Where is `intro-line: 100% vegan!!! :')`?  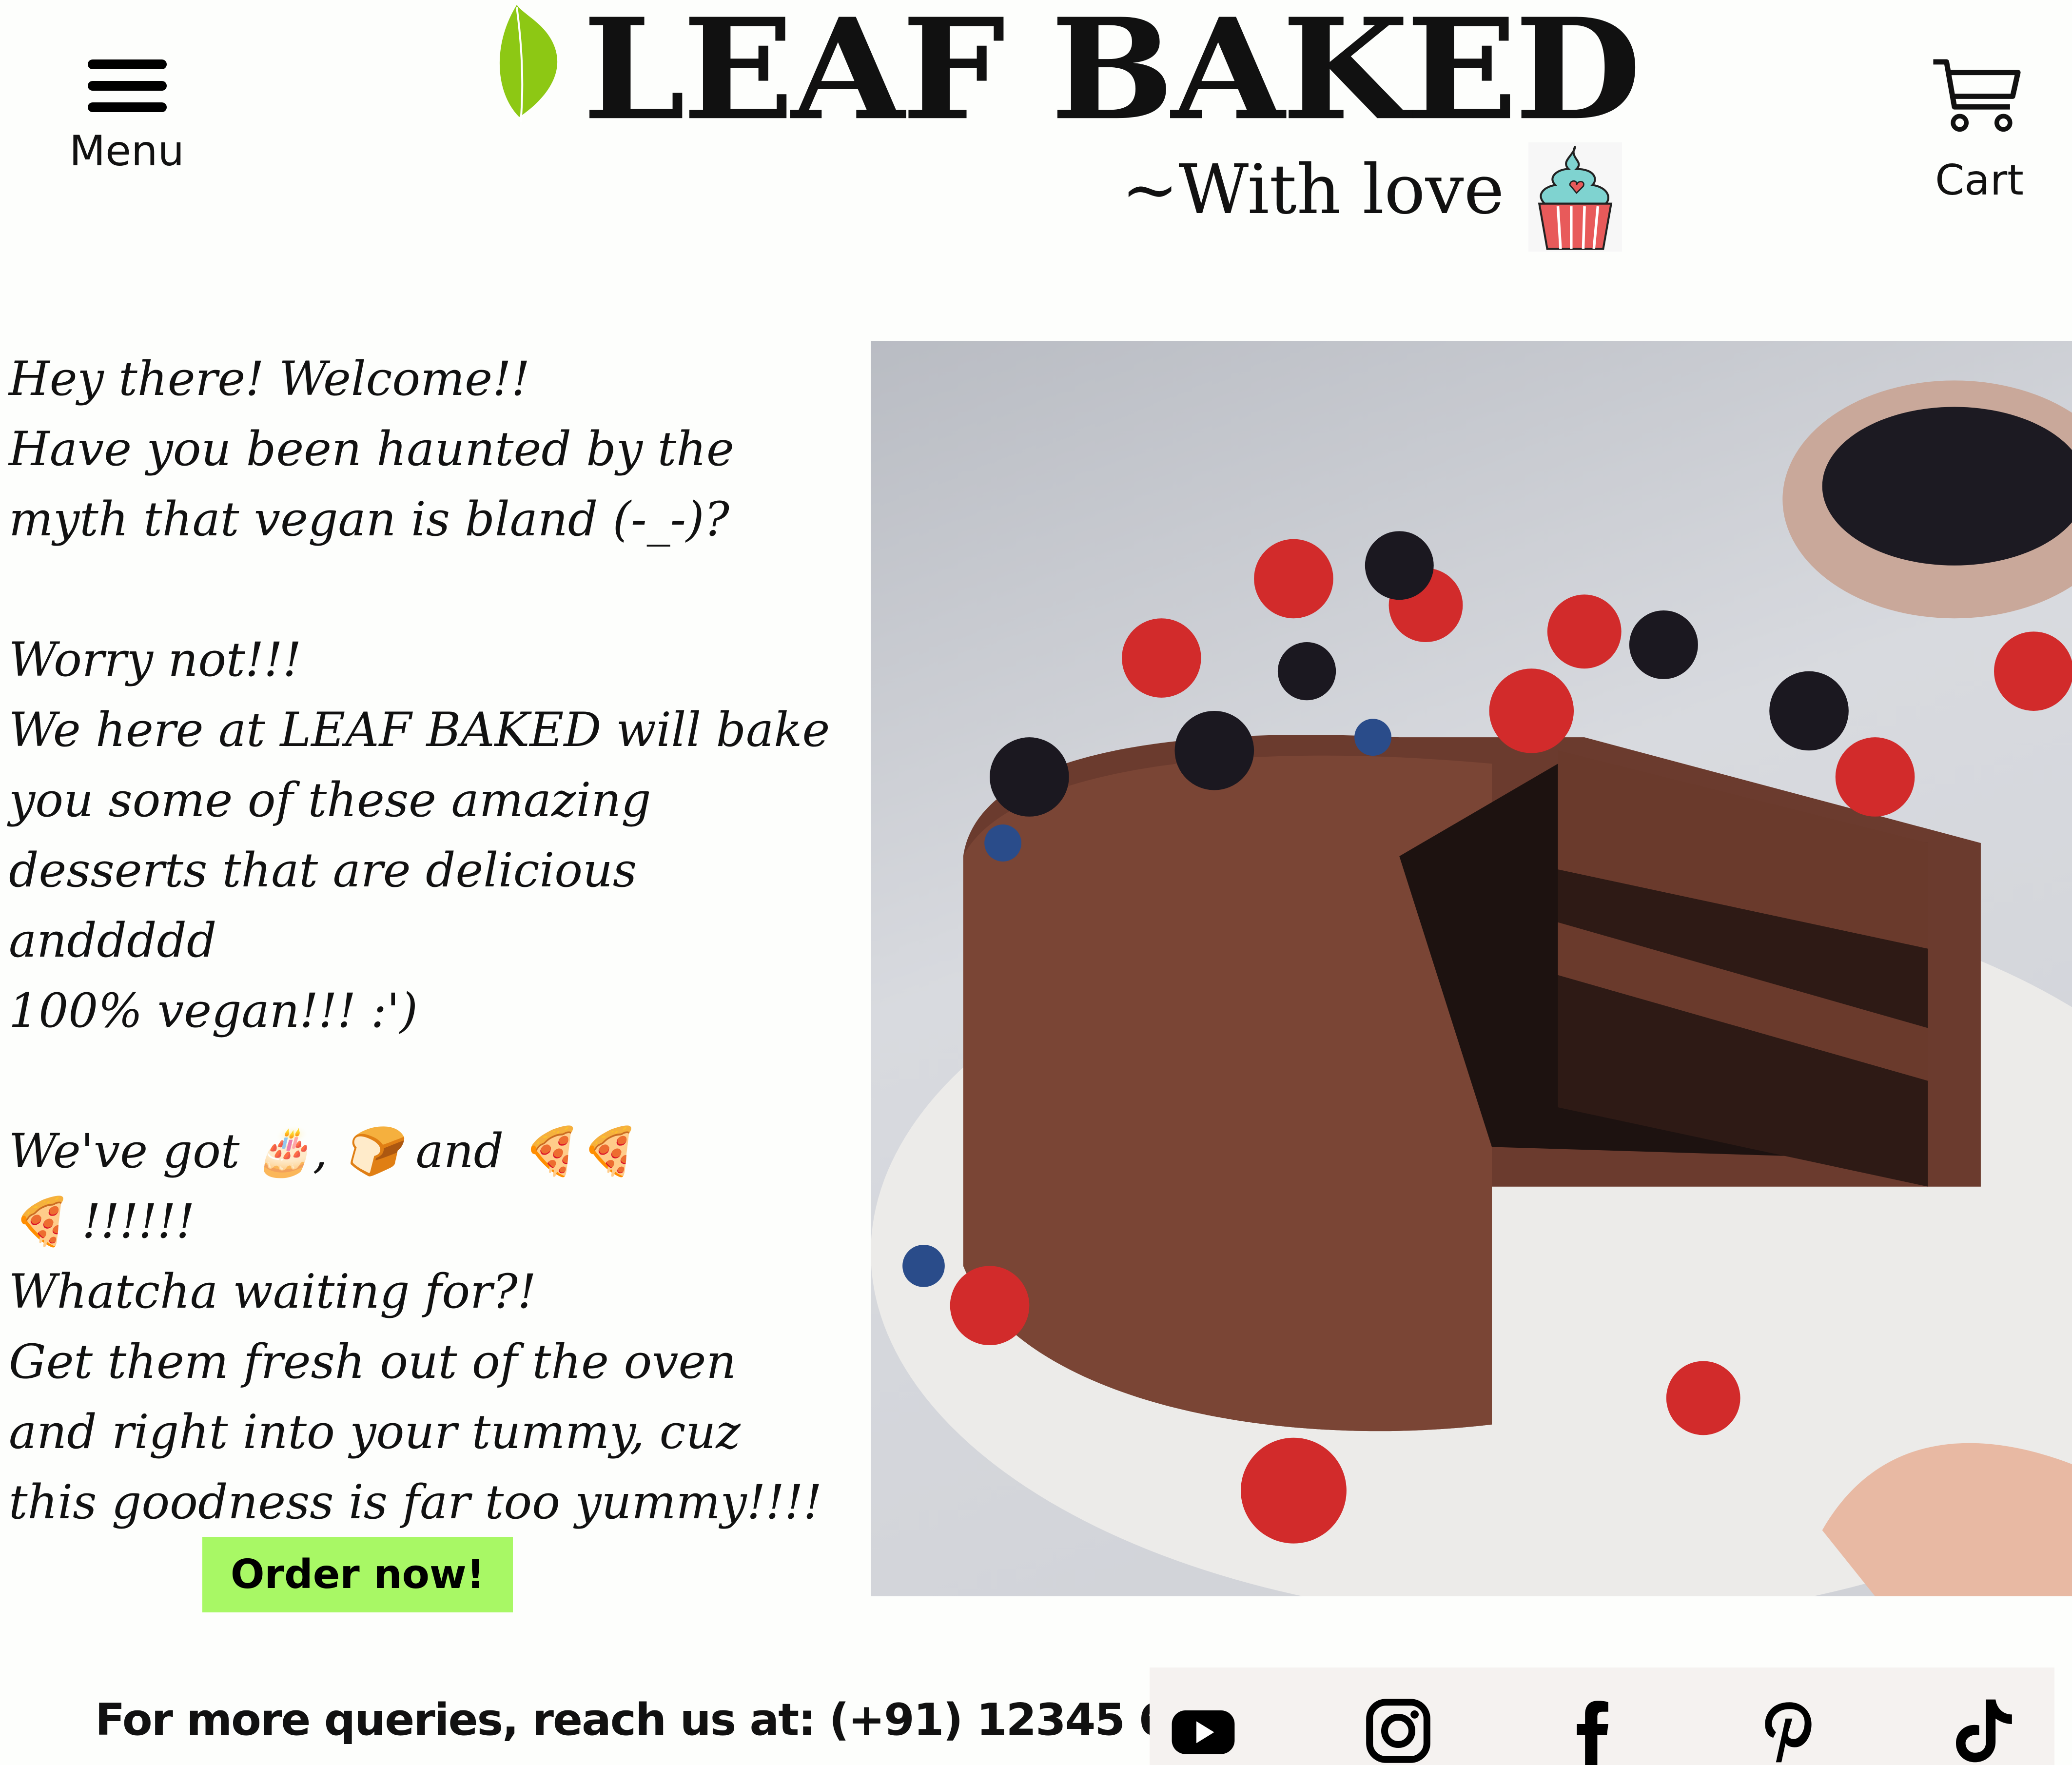 intro-line: 100% vegan!!! :') is located at coordinates (213, 1010).